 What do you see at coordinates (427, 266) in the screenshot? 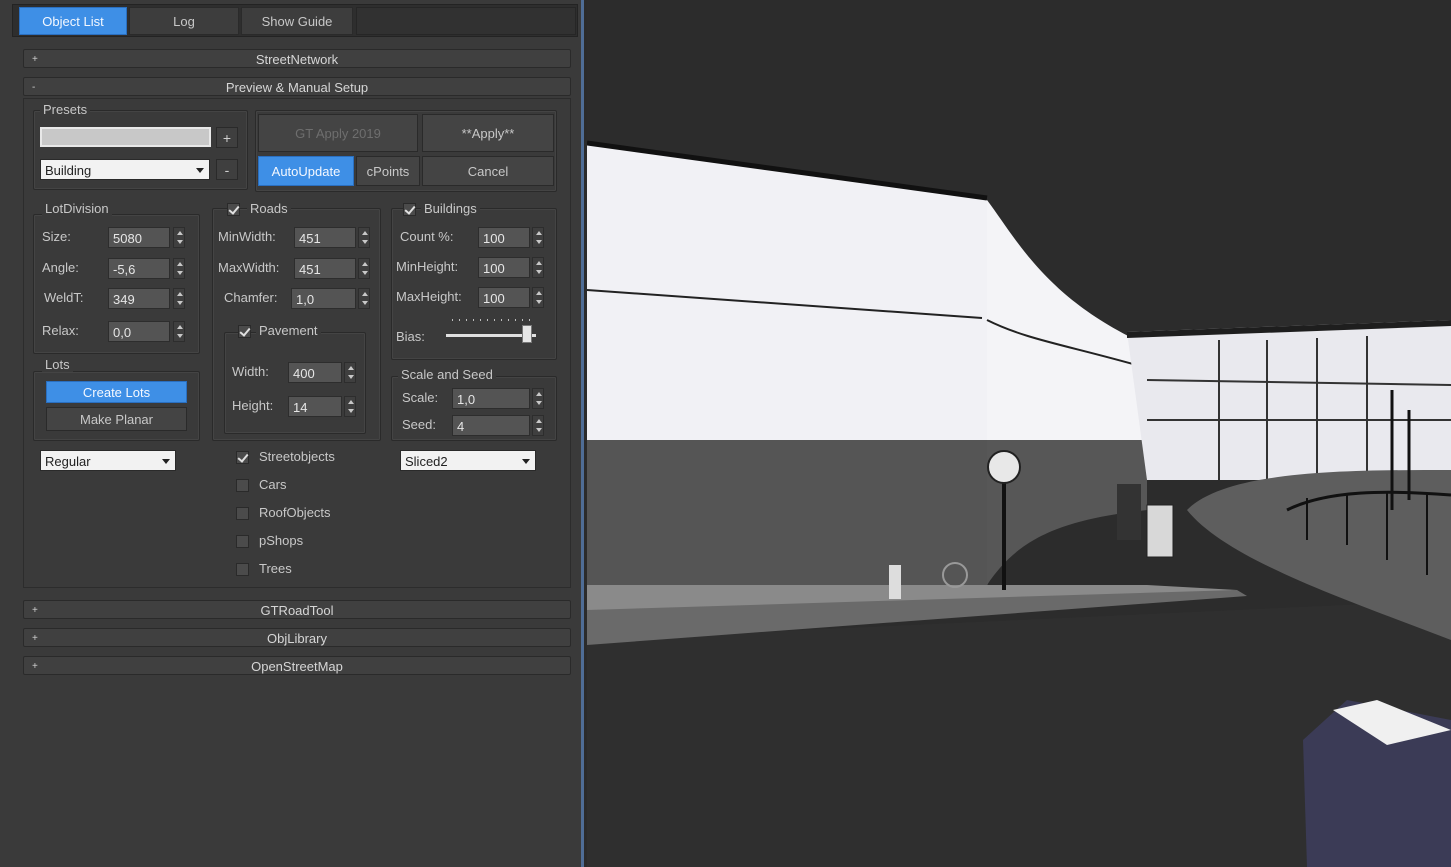
I see `minheight-label: MinHeight:` at bounding box center [427, 266].